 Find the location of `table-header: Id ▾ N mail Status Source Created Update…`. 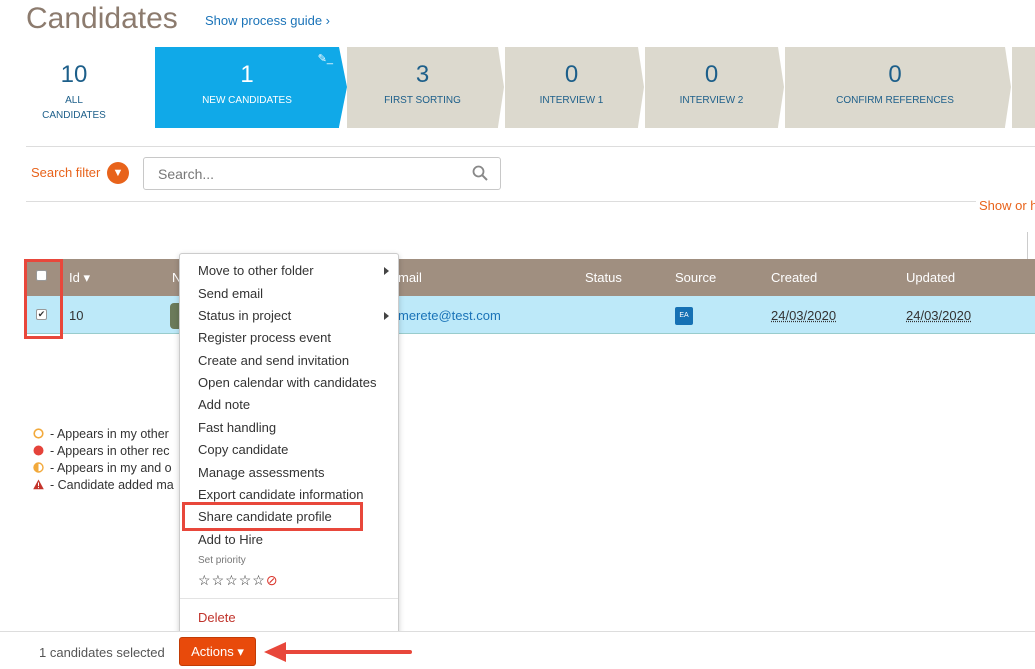

table-header: Id ▾ N mail Status Source Created Update… is located at coordinates (530, 277).